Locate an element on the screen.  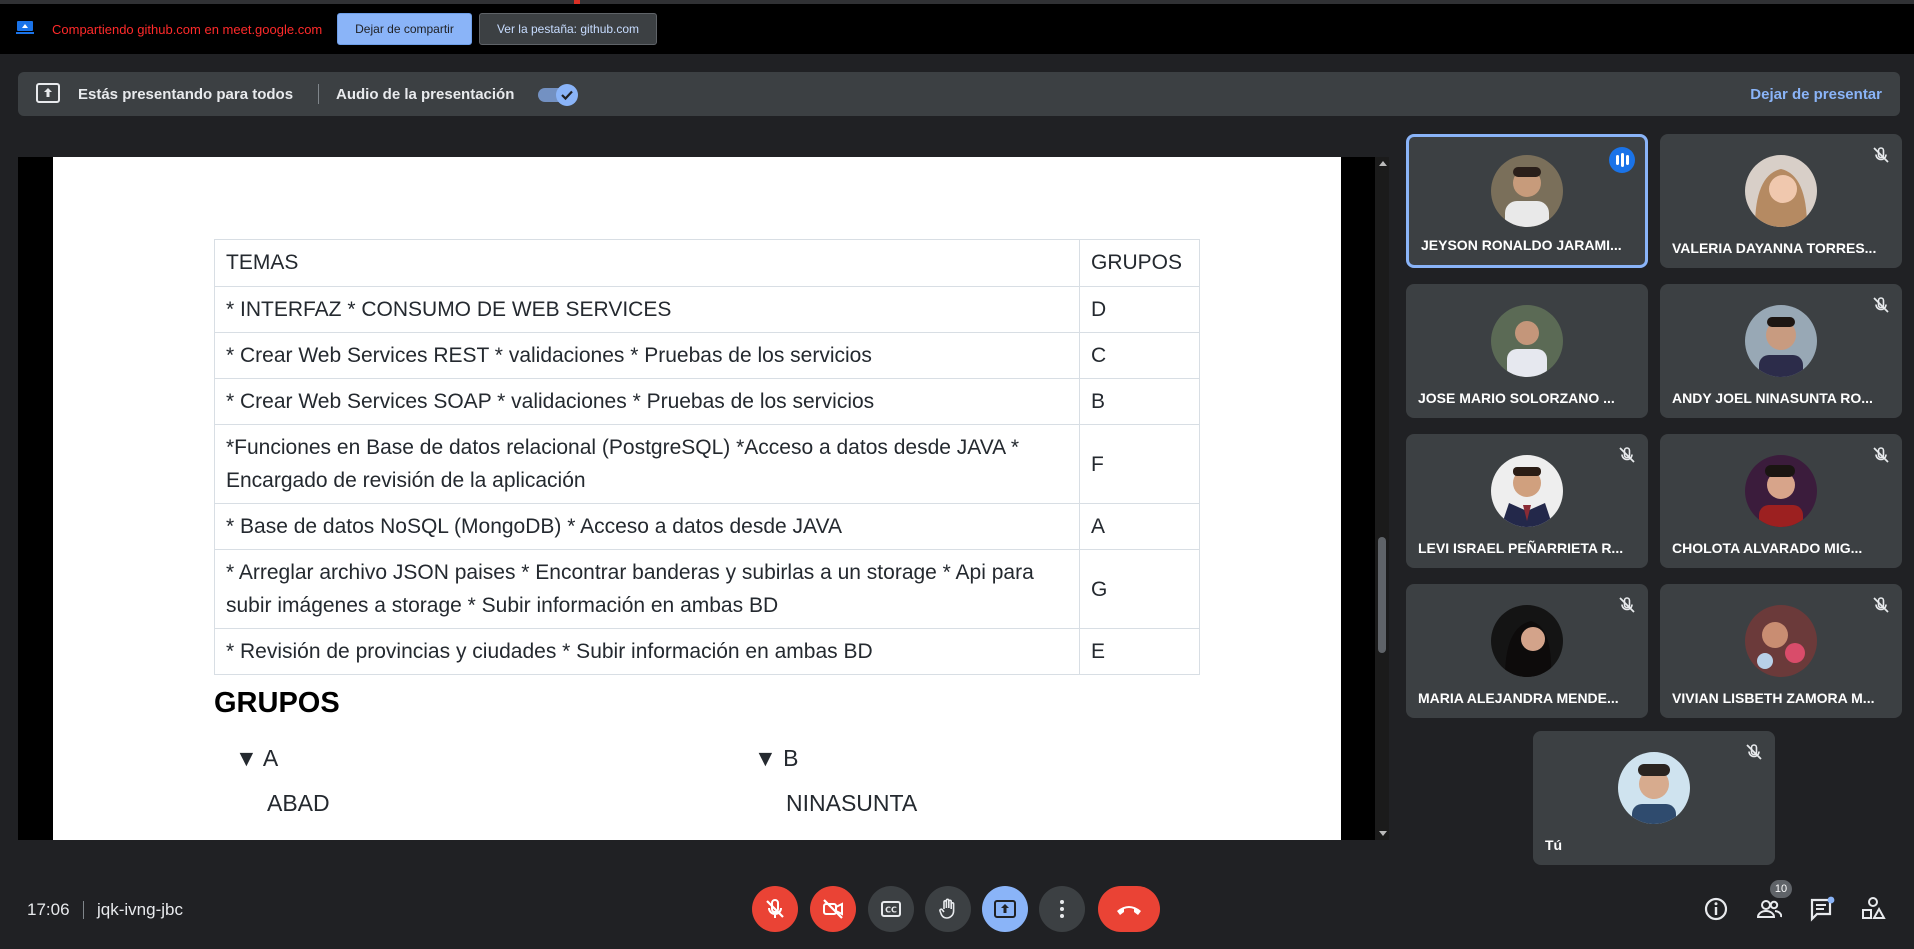
present-button is located at coordinates (1005, 909).